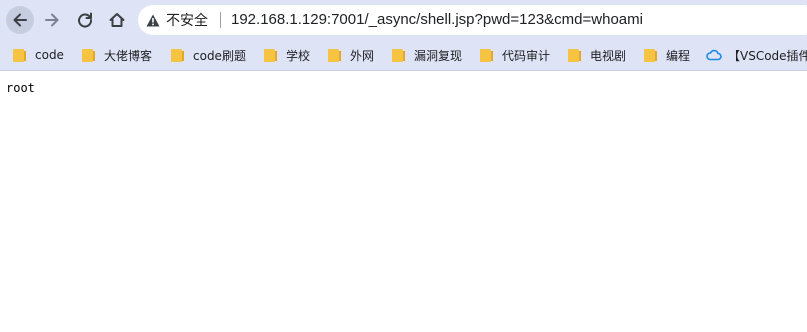  I want to click on bookmark-code: code, so click(38, 55).